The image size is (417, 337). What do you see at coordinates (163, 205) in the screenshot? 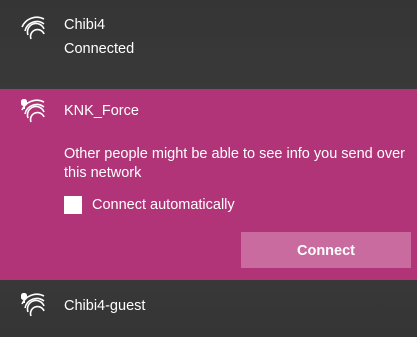
I see `connect-automatically-label: Connect automatically` at bounding box center [163, 205].